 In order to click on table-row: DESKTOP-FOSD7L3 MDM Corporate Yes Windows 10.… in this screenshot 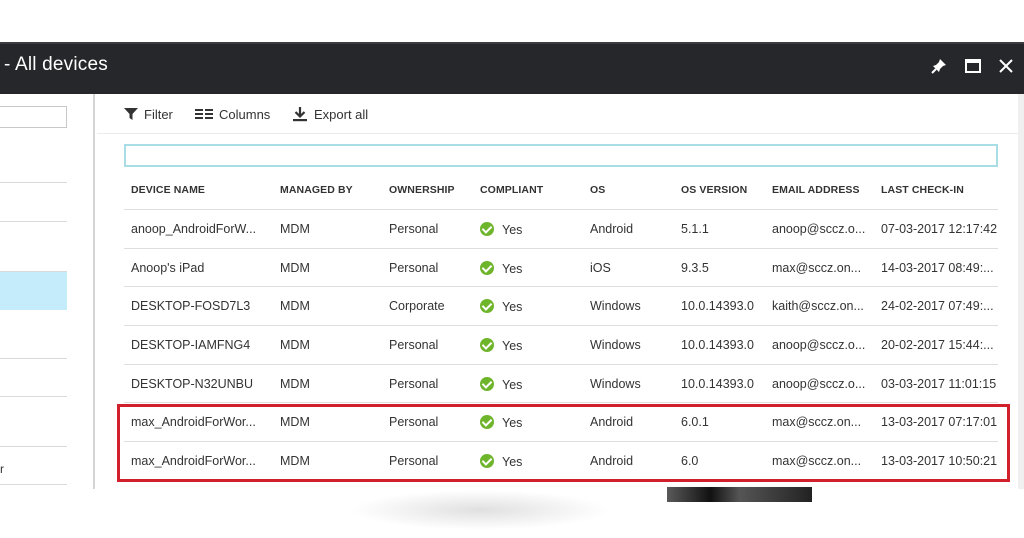, I will do `click(561, 307)`.